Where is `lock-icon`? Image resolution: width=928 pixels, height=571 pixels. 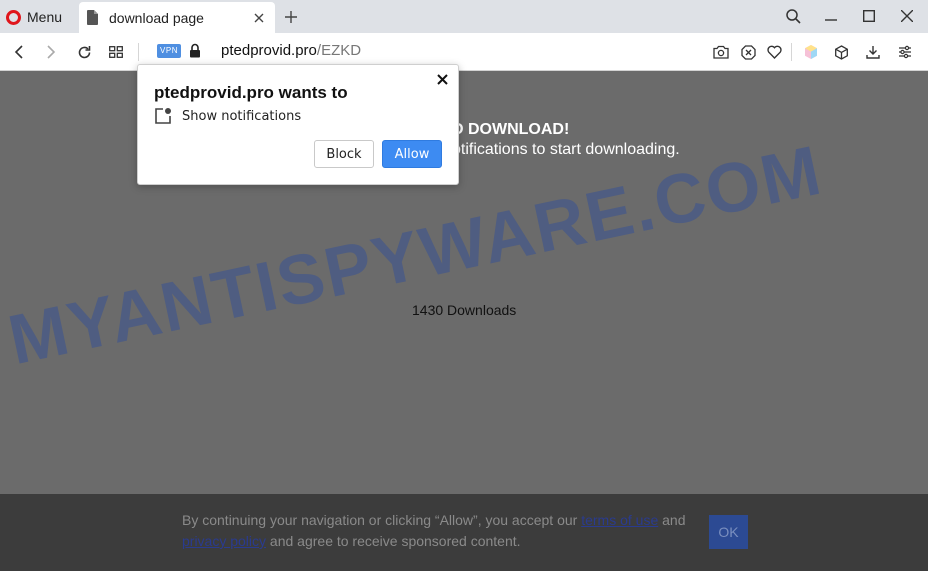 lock-icon is located at coordinates (196, 51).